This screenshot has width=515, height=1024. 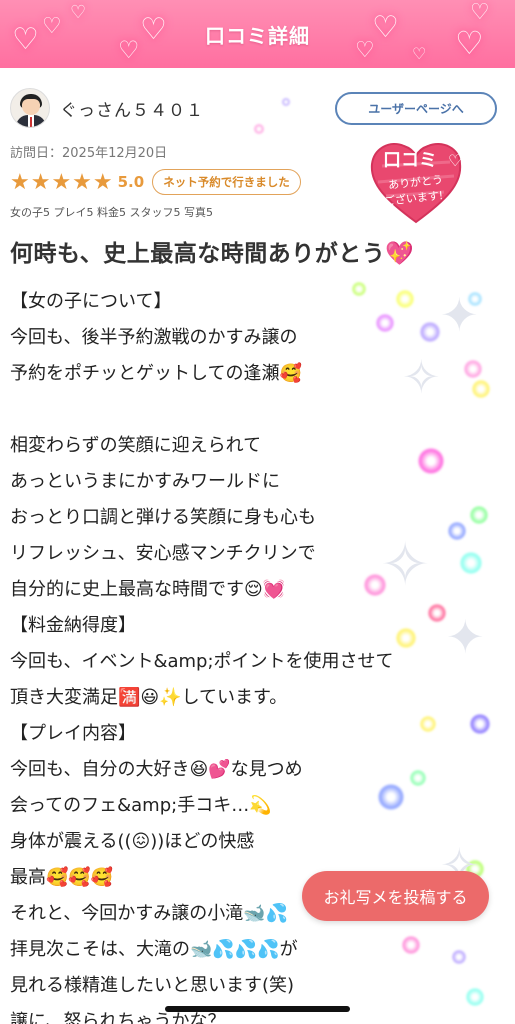 What do you see at coordinates (154, 949) in the screenshot?
I see `review-line: 拝見次こそは、大滝の🐋💦💦💦が` at bounding box center [154, 949].